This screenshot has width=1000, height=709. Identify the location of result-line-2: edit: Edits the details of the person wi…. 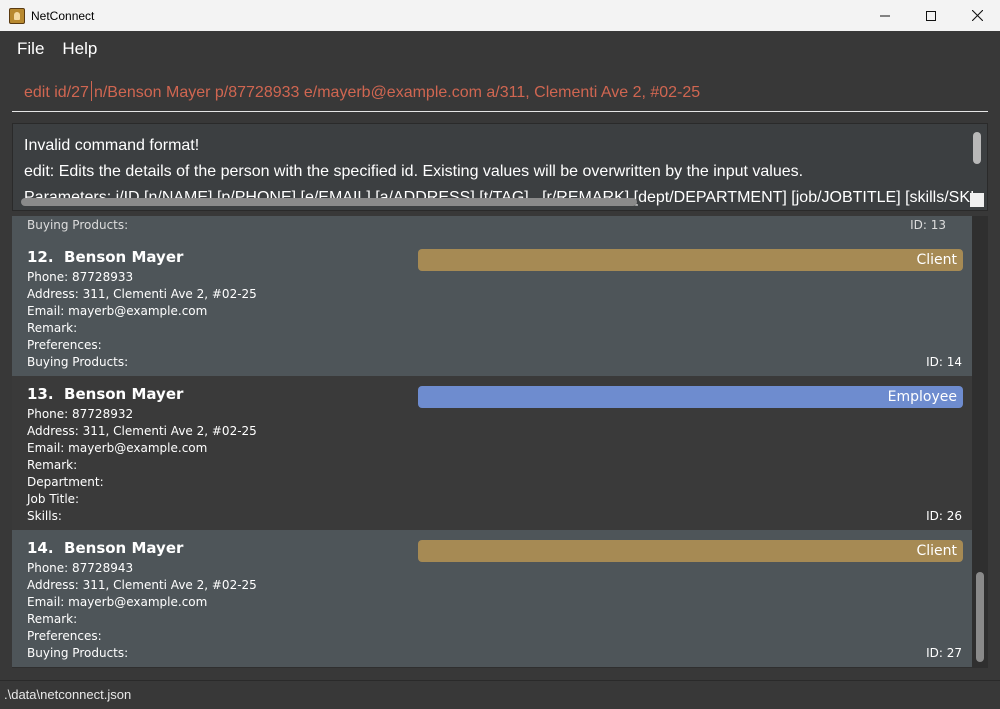
(414, 171).